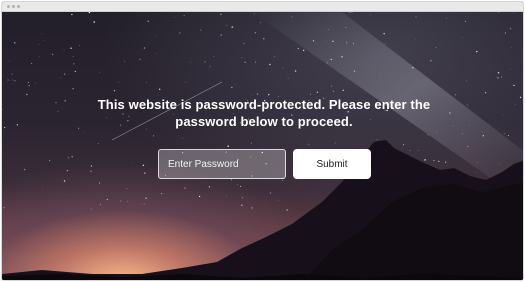 The width and height of the screenshot is (525, 282). I want to click on window-controls, so click(13, 6).